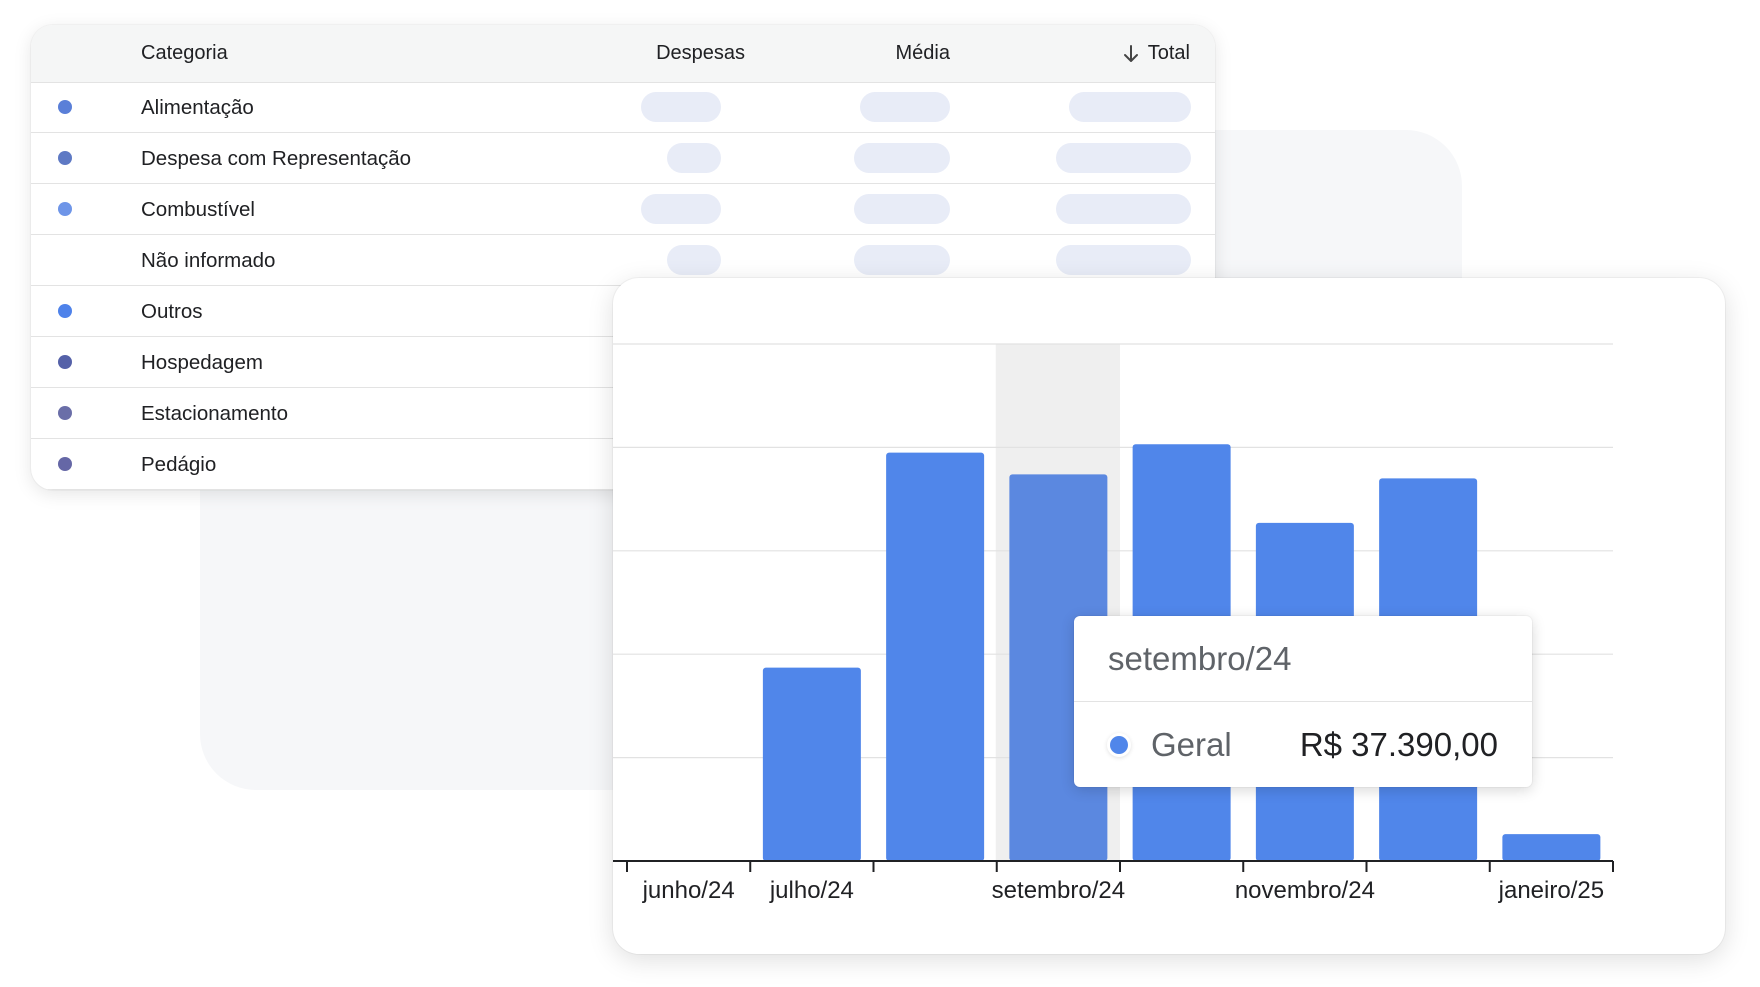 The image size is (1760, 987). Describe the element at coordinates (623, 209) in the screenshot. I see `table-row: Combustível` at that location.